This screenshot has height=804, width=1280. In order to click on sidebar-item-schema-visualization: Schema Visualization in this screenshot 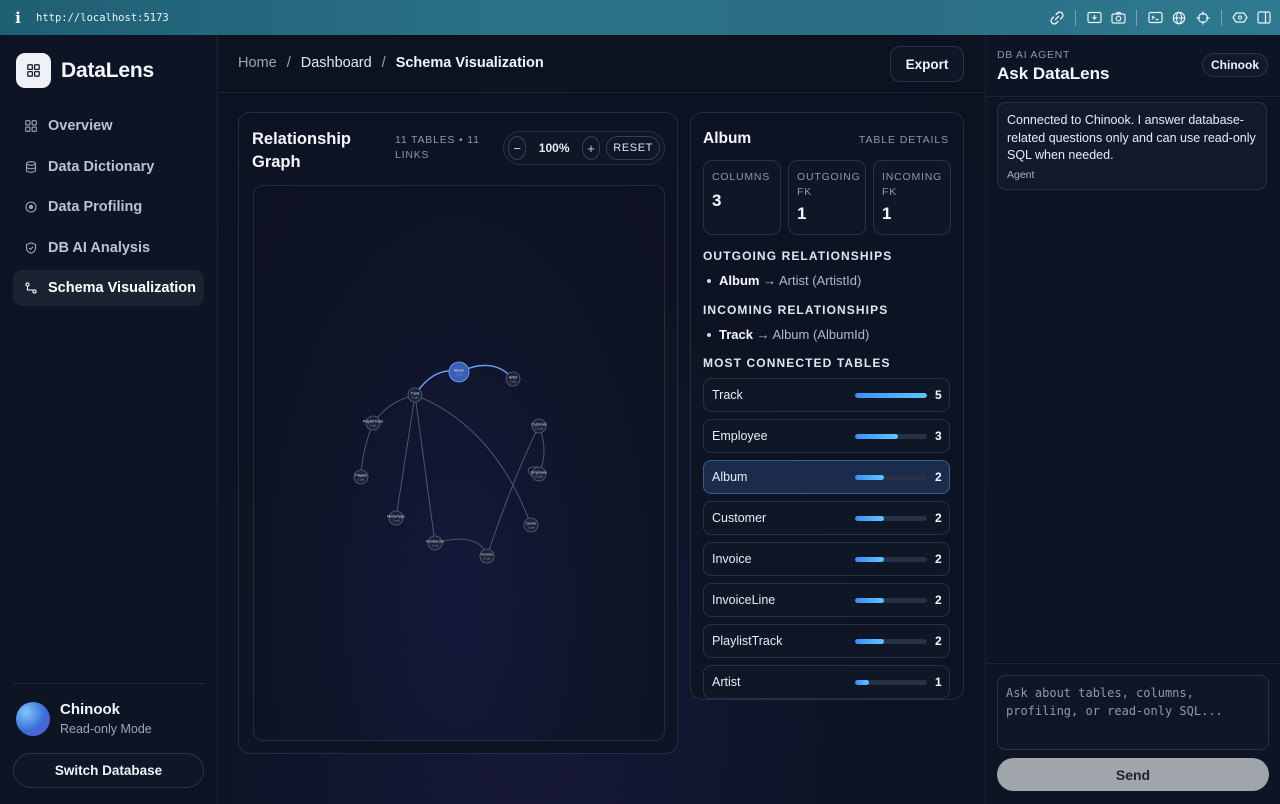, I will do `click(108, 288)`.